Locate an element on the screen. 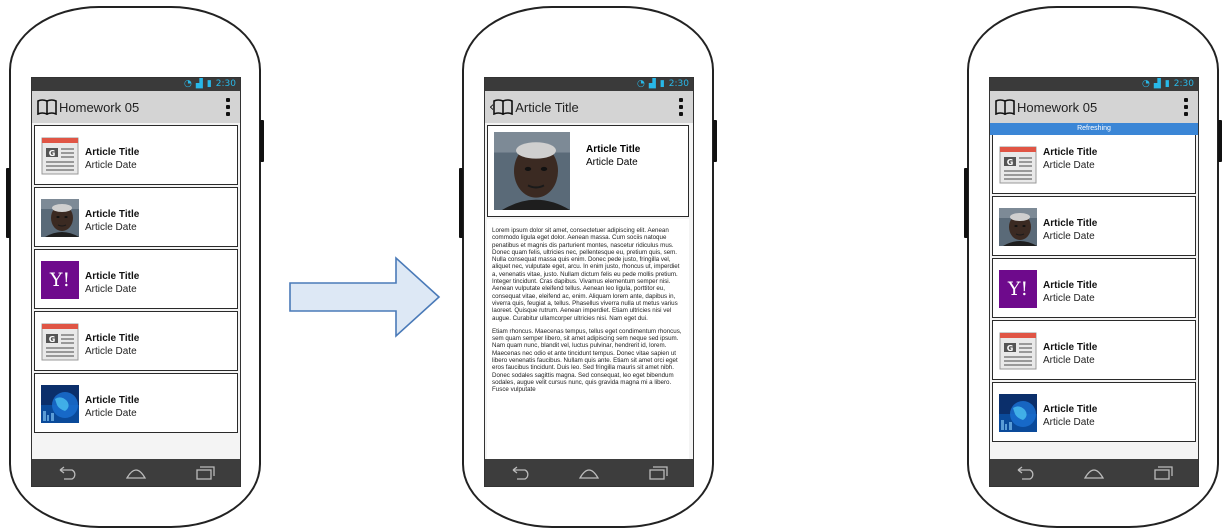  refresh-indicator: Refreshing is located at coordinates (1094, 129).